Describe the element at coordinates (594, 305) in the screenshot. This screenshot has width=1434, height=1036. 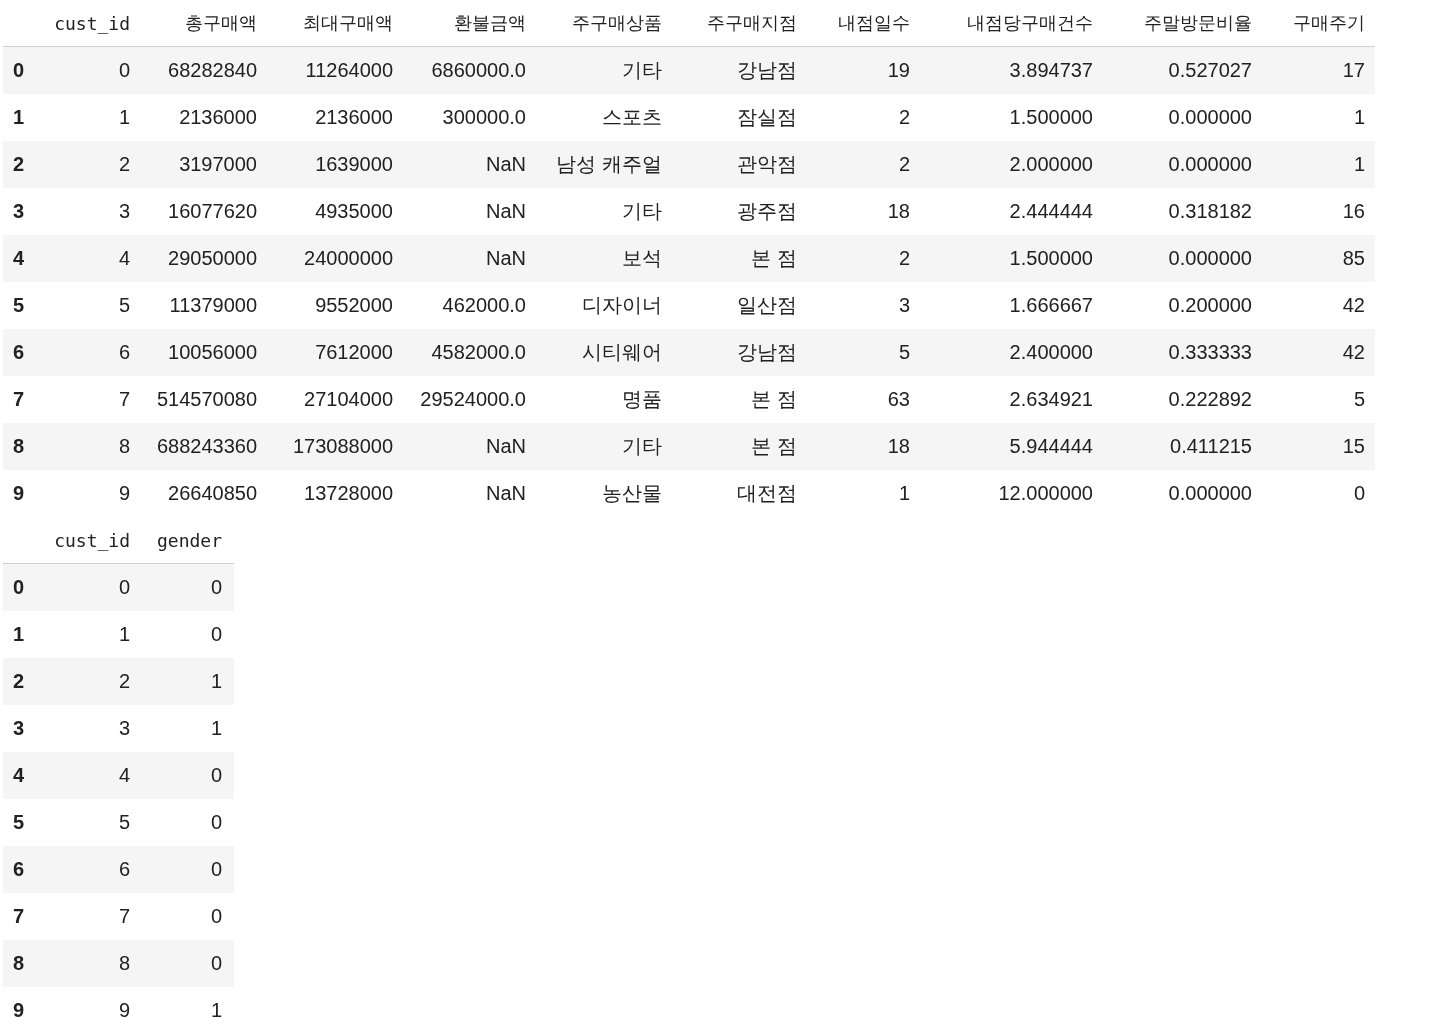
I see `table-cell: 디자이너` at that location.